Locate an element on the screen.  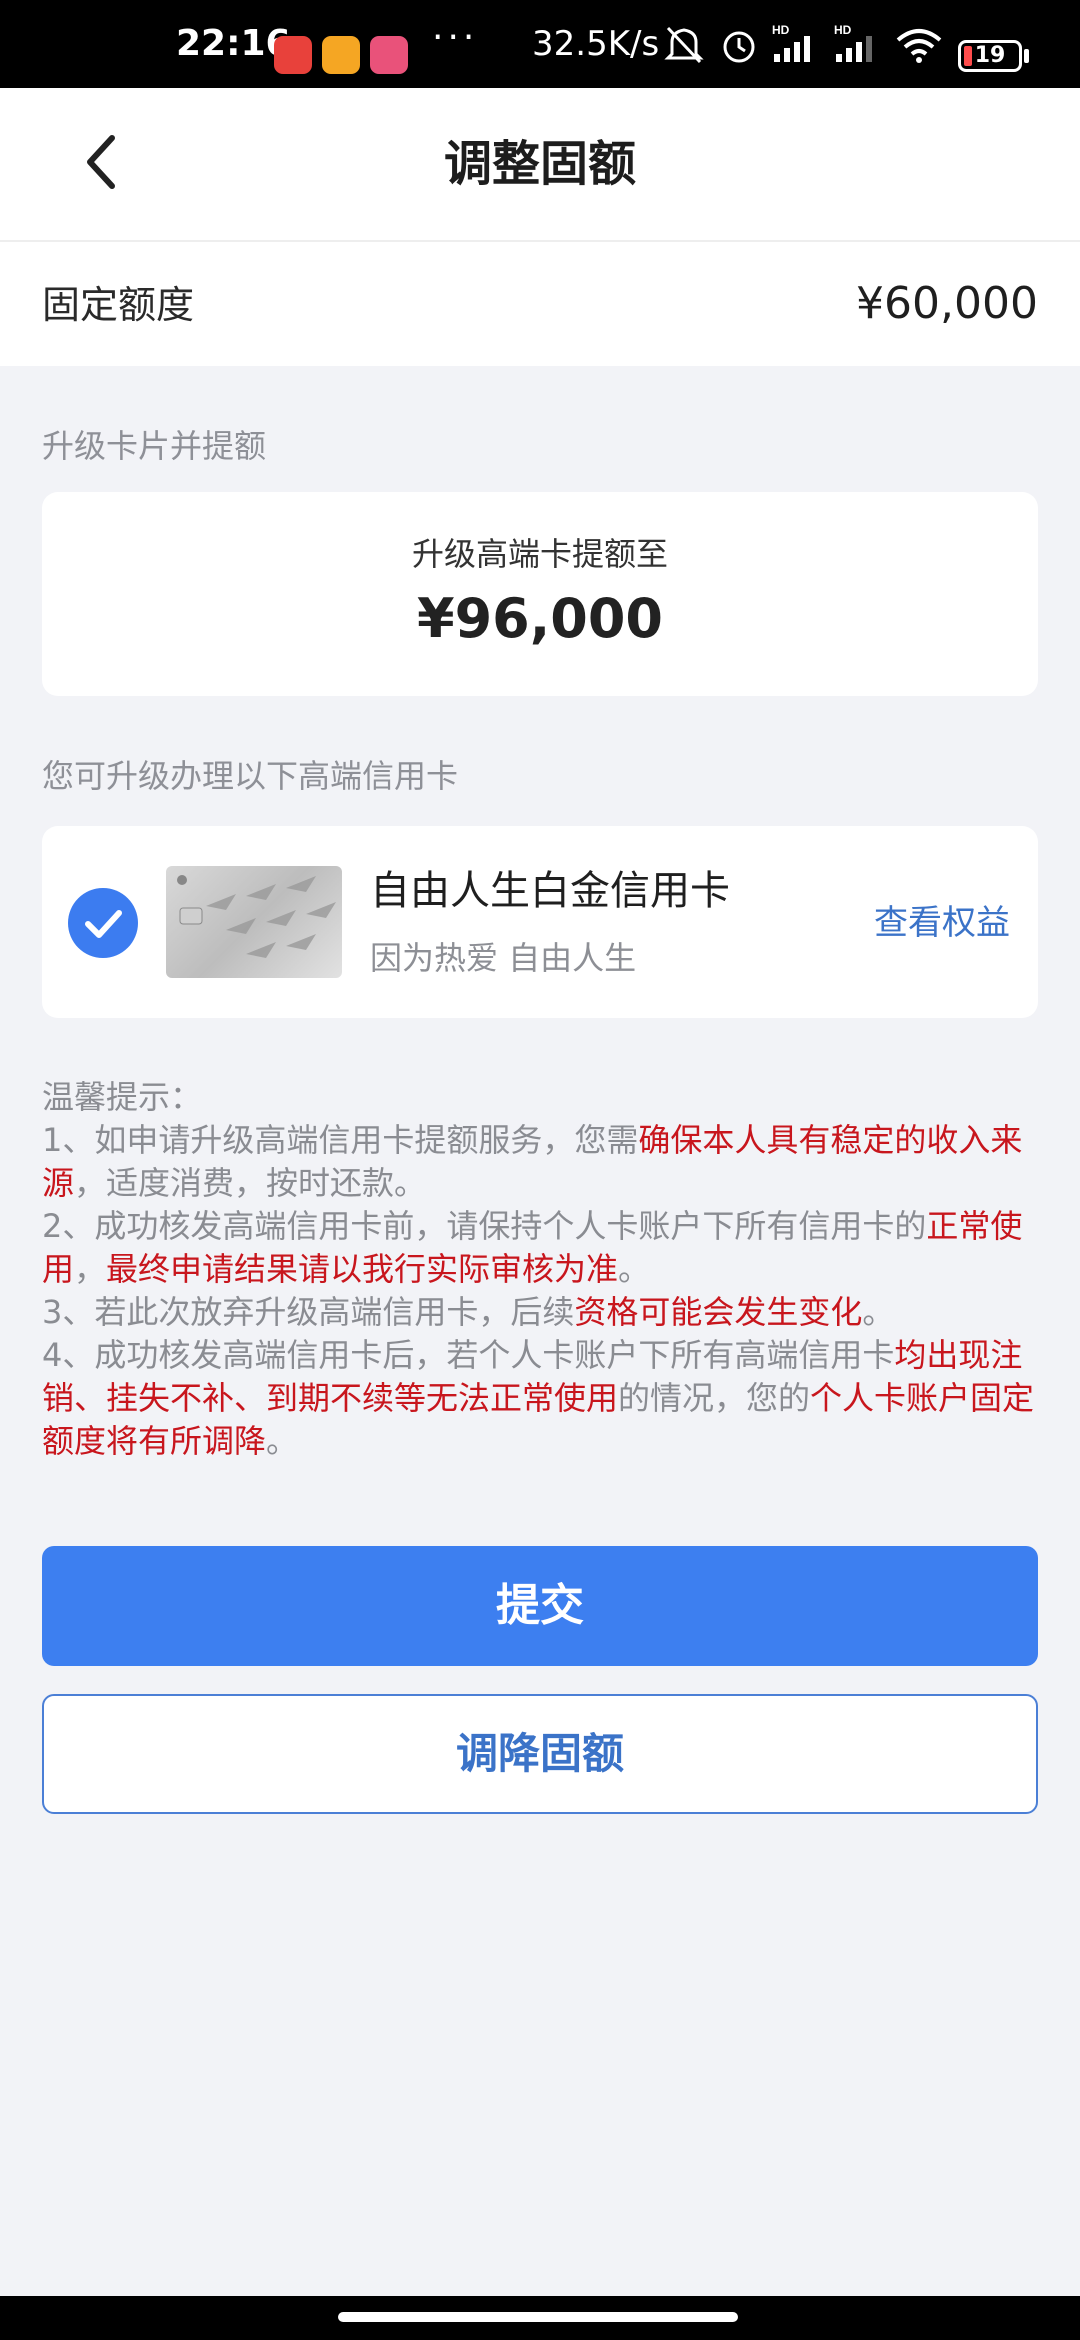
page-title: 调整固额 is located at coordinates (539, 164).